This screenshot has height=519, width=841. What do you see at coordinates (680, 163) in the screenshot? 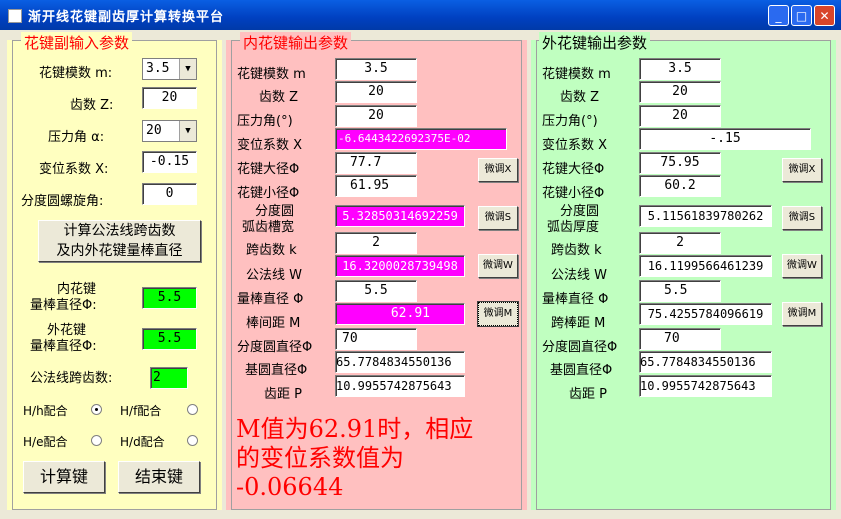
I see `outer-major-value: 75.95` at bounding box center [680, 163].